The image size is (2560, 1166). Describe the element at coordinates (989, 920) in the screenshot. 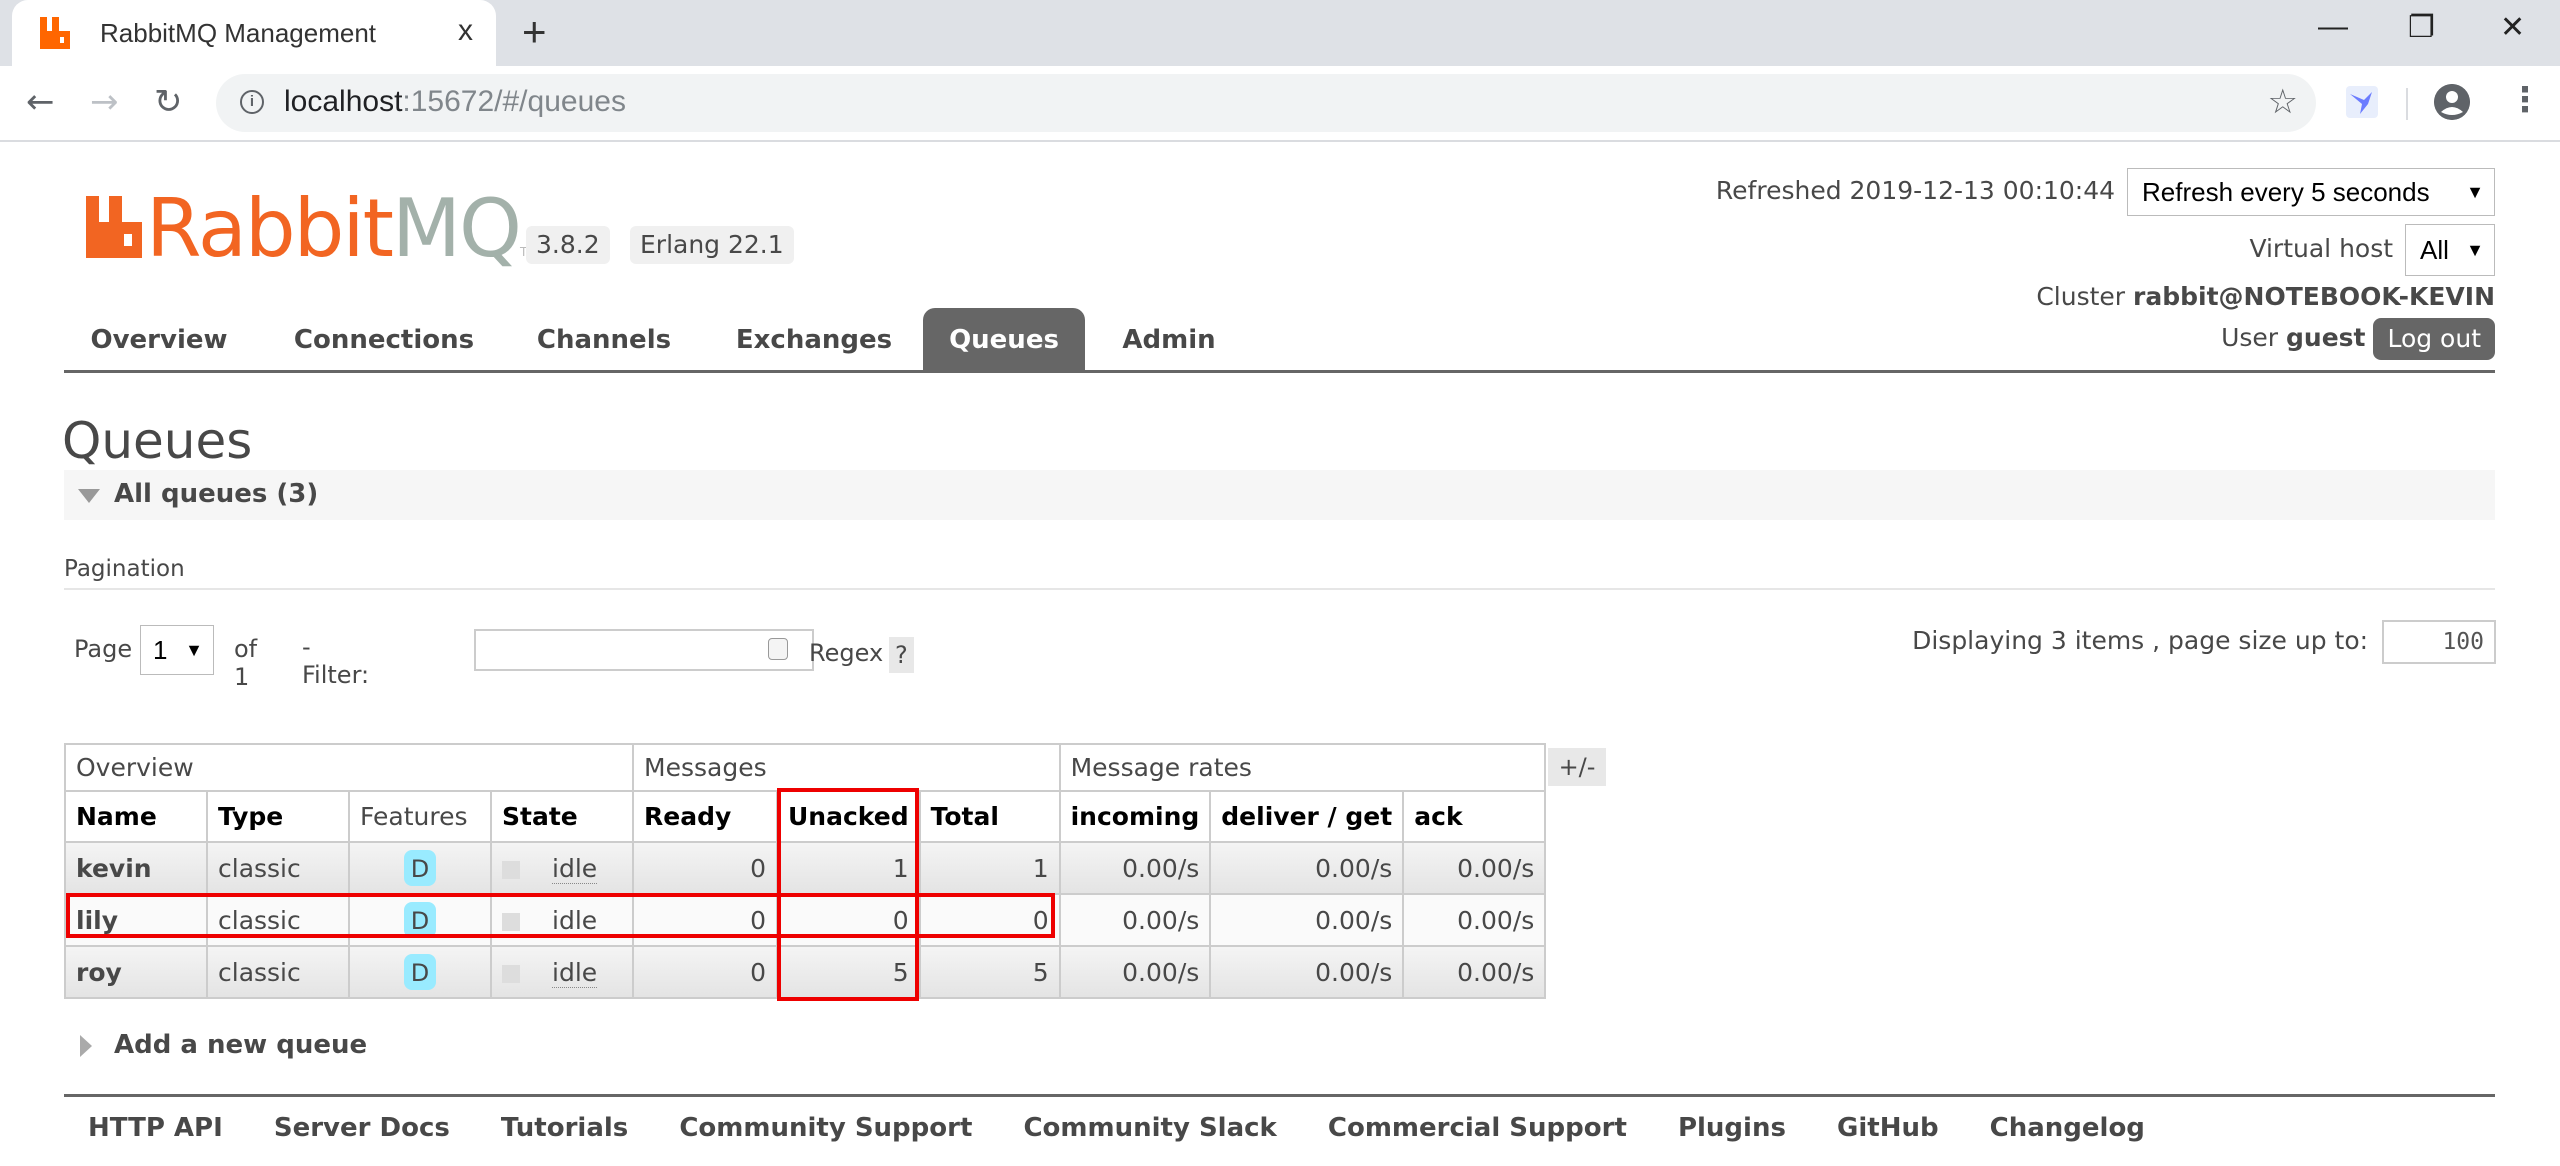

I see `total-count: 0` at that location.